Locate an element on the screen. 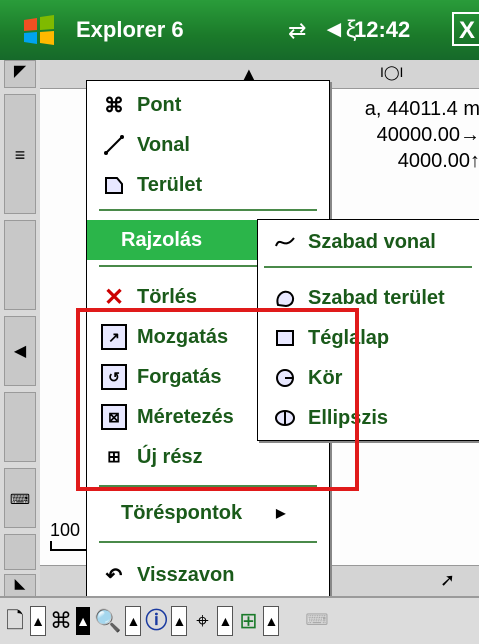  coordinate-readout: a, 44011.4 m 40000.00→ 4000.00↑ is located at coordinates (394, 135).